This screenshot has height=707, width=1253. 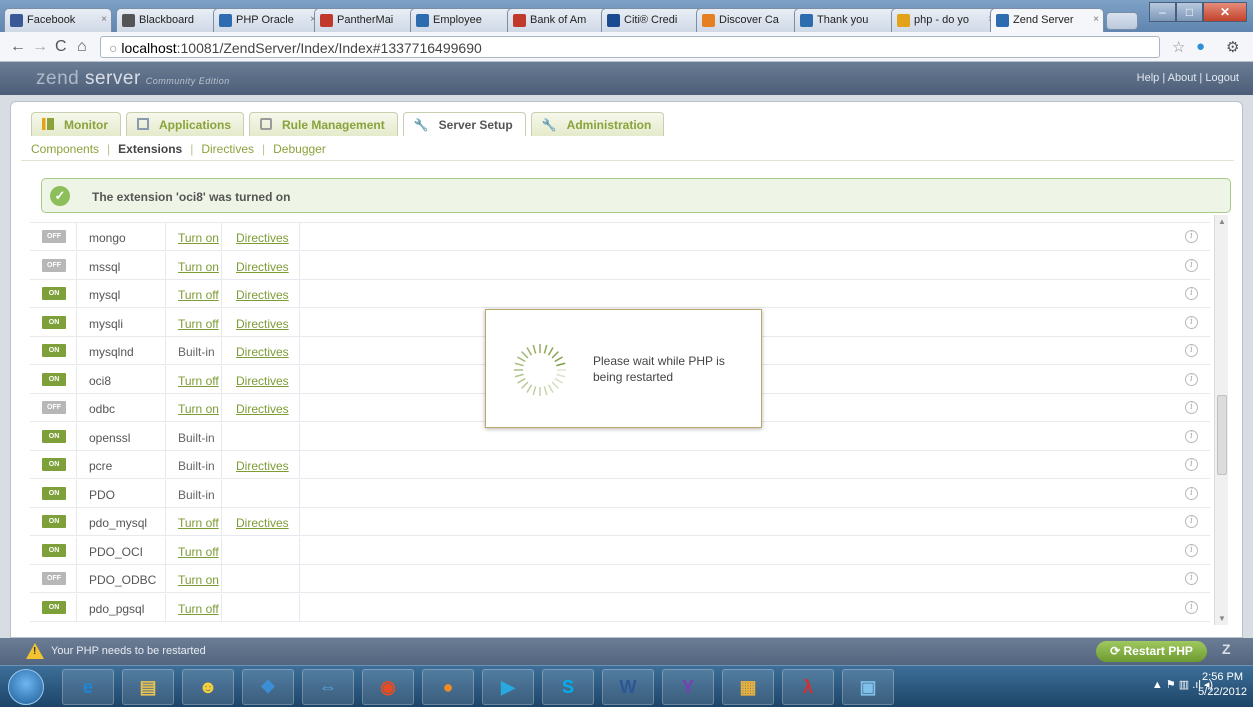 What do you see at coordinates (267, 20) in the screenshot?
I see `browser-tab: PHP Oracle×` at bounding box center [267, 20].